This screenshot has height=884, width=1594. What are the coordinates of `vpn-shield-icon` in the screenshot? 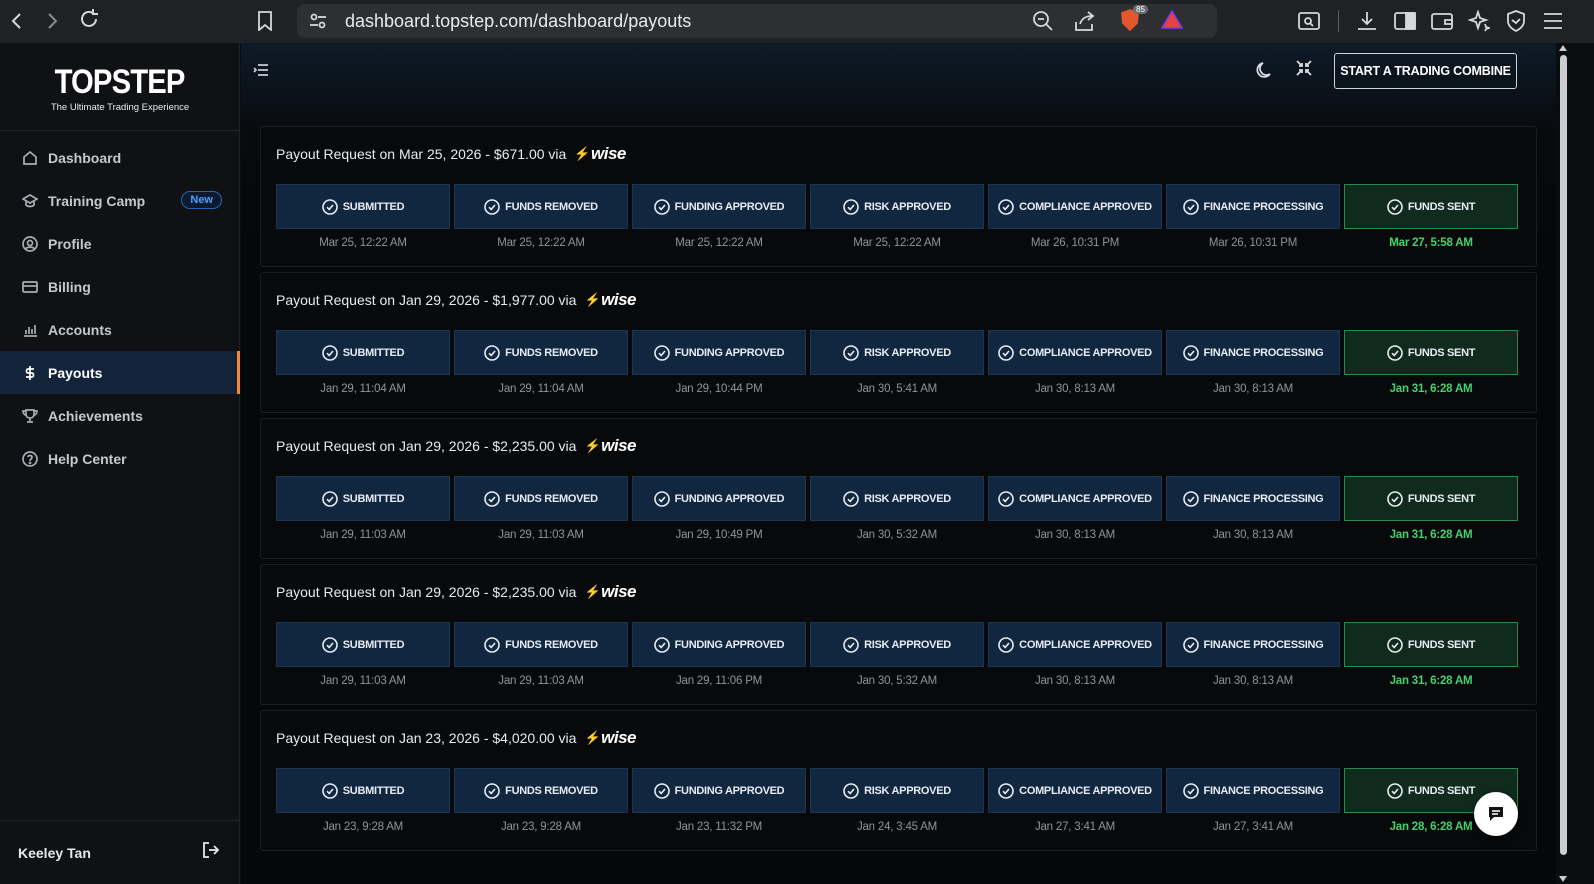 It's located at (1516, 21).